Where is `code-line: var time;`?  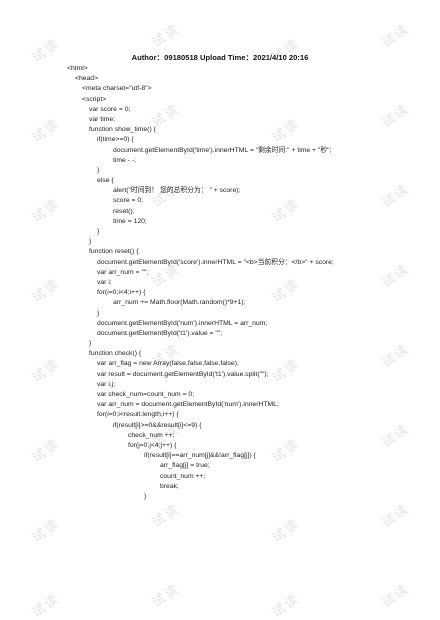
code-line: var time; is located at coordinates (102, 119).